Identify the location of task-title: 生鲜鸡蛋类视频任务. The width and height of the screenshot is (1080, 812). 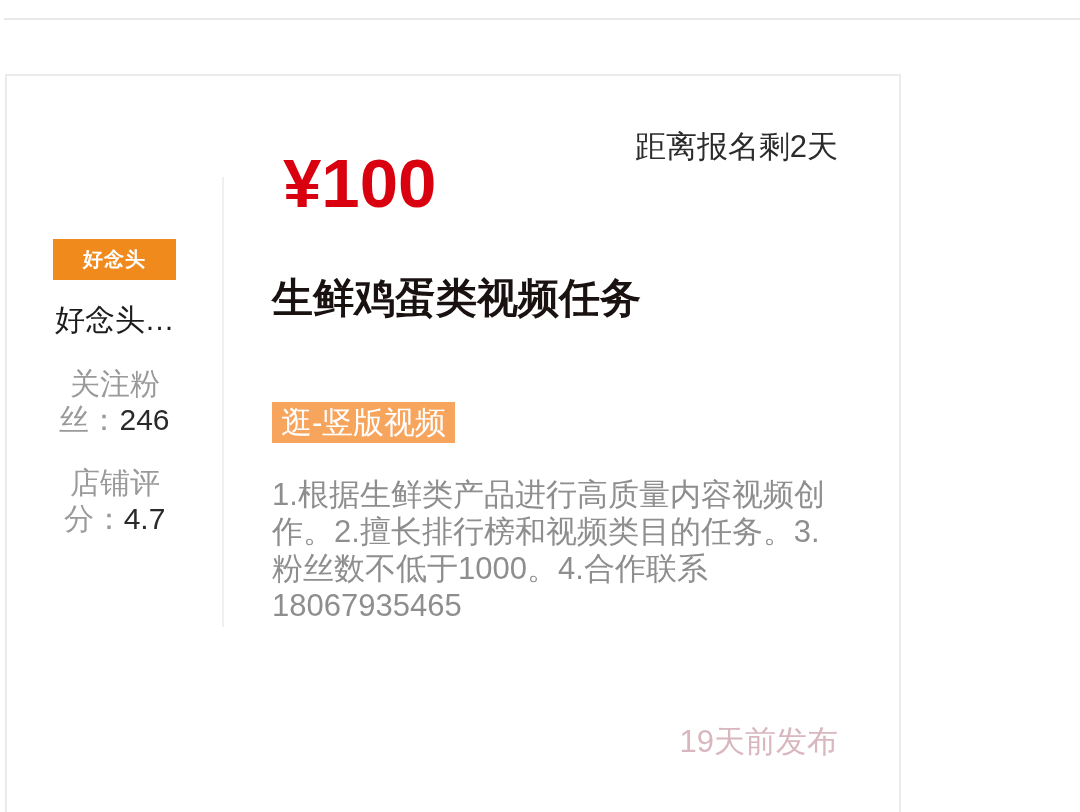
(457, 298).